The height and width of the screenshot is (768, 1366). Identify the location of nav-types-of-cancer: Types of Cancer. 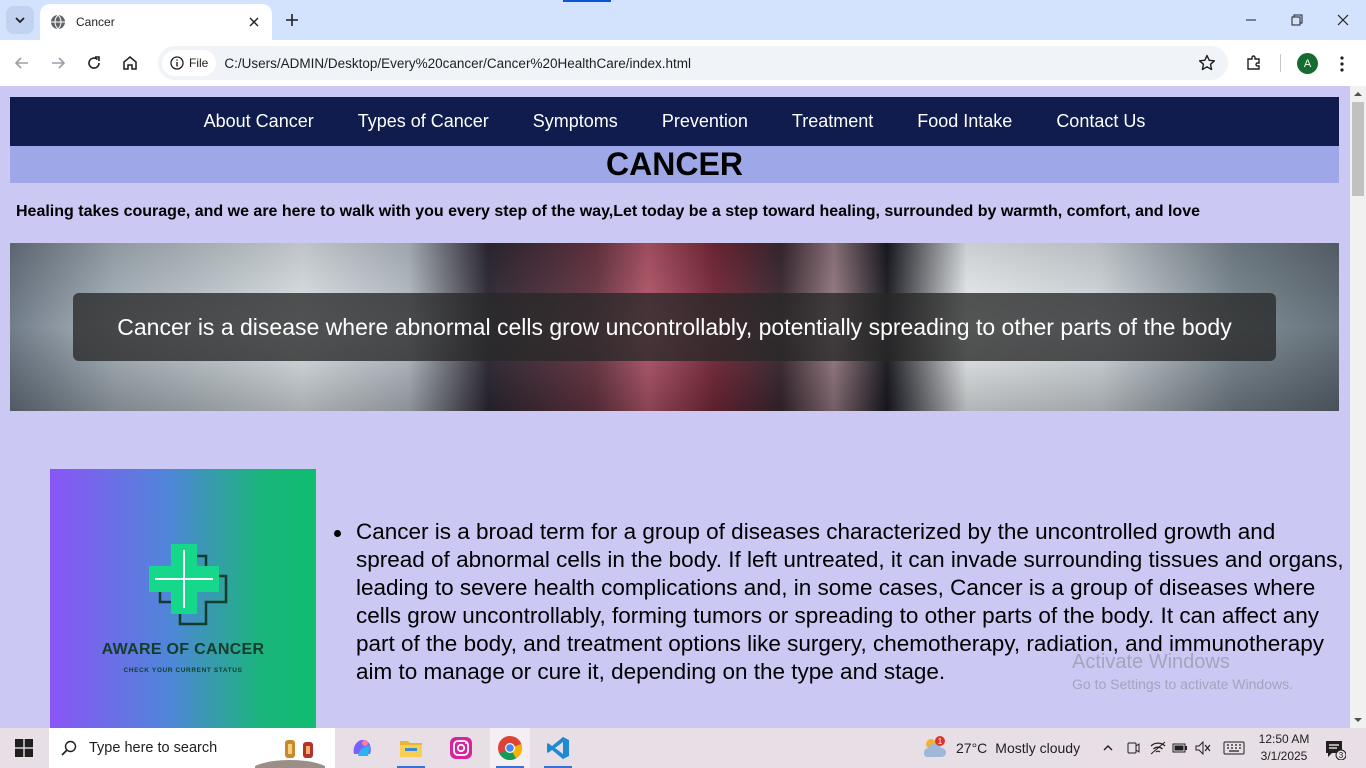
(423, 121).